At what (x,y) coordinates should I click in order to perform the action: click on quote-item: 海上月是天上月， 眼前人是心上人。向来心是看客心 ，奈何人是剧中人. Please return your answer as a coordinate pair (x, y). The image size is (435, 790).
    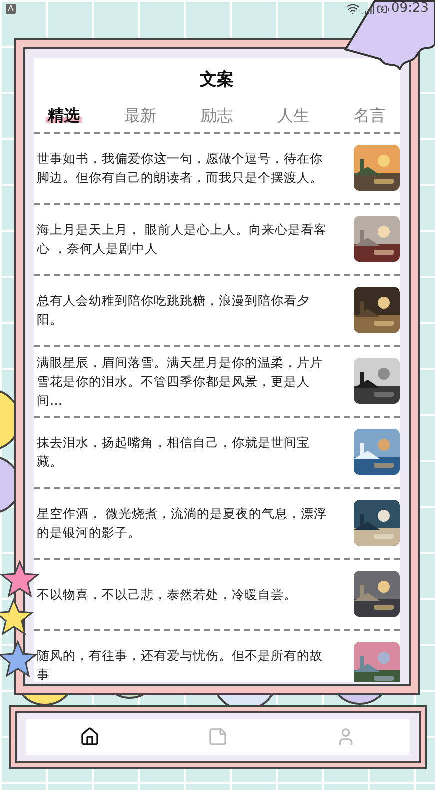
    Looking at the image, I should click on (217, 240).